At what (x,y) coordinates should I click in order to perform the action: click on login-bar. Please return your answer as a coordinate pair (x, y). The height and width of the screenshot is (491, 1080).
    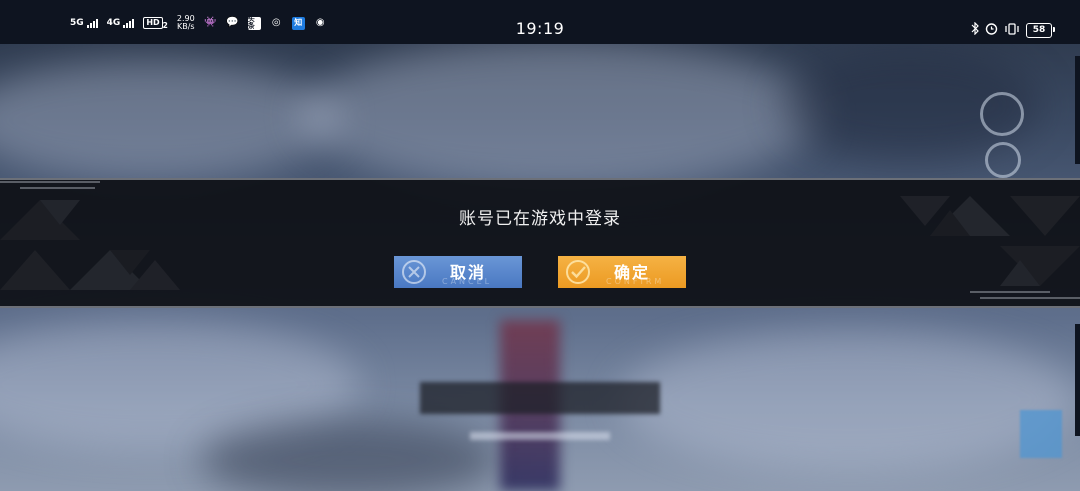
    Looking at the image, I should click on (540, 398).